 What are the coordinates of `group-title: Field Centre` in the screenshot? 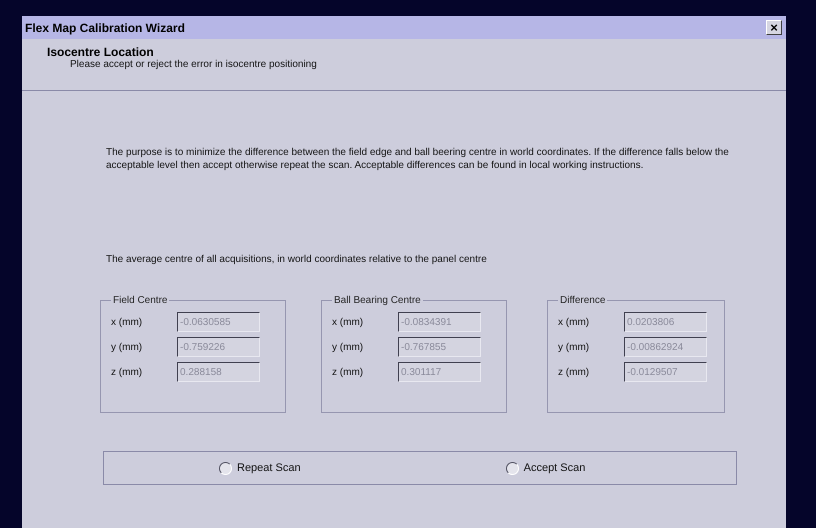 It's located at (140, 300).